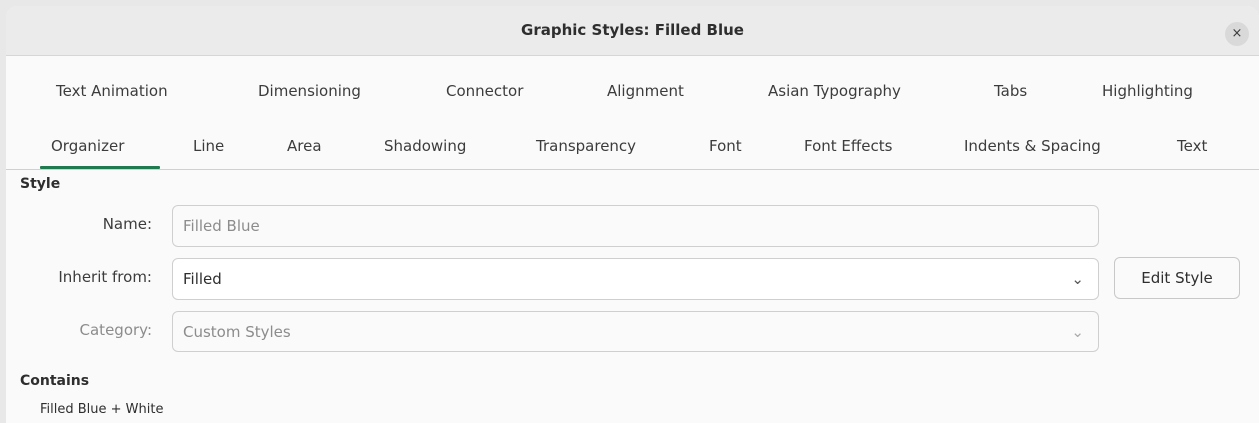  What do you see at coordinates (208, 146) in the screenshot?
I see `tab-line: Line` at bounding box center [208, 146].